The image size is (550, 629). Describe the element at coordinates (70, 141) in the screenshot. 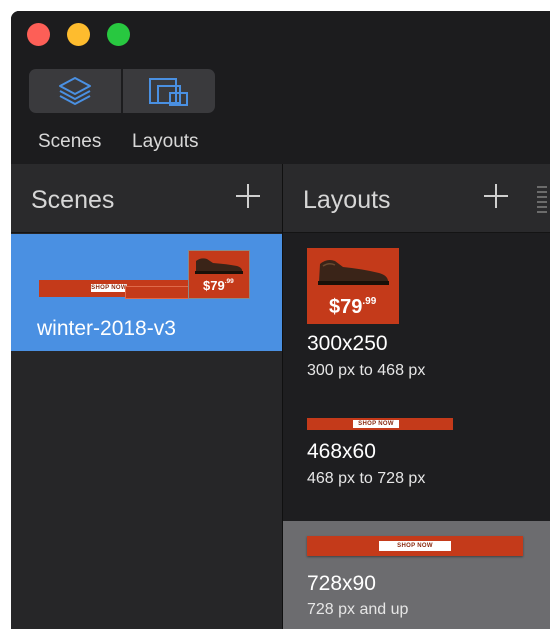

I see `scenes-toolbar-label: Scenes` at that location.